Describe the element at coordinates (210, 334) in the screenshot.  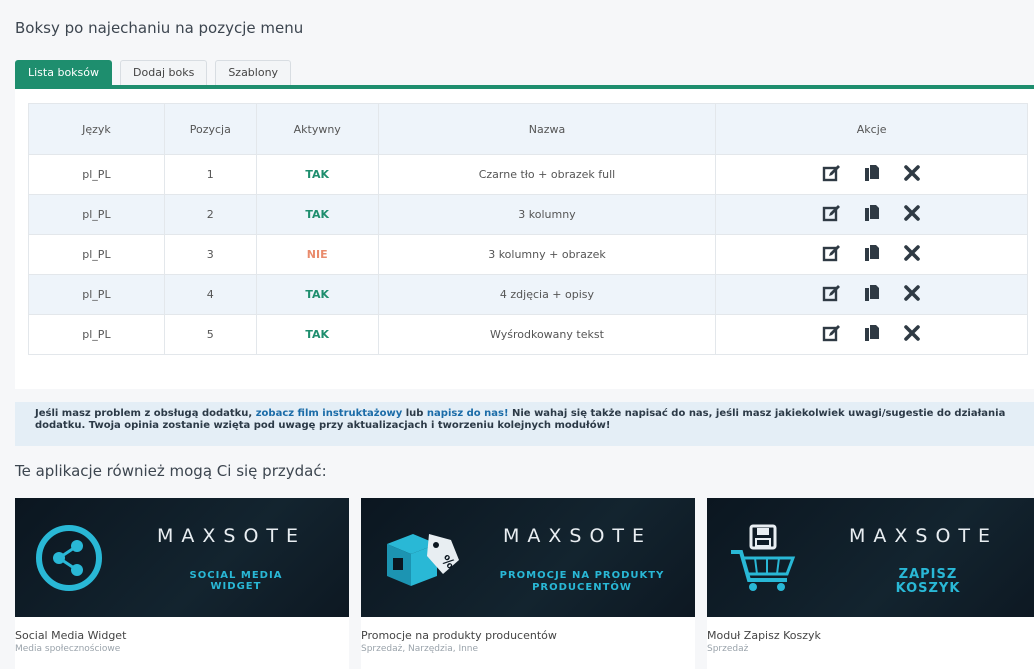
I see `cell-position: 5` at that location.